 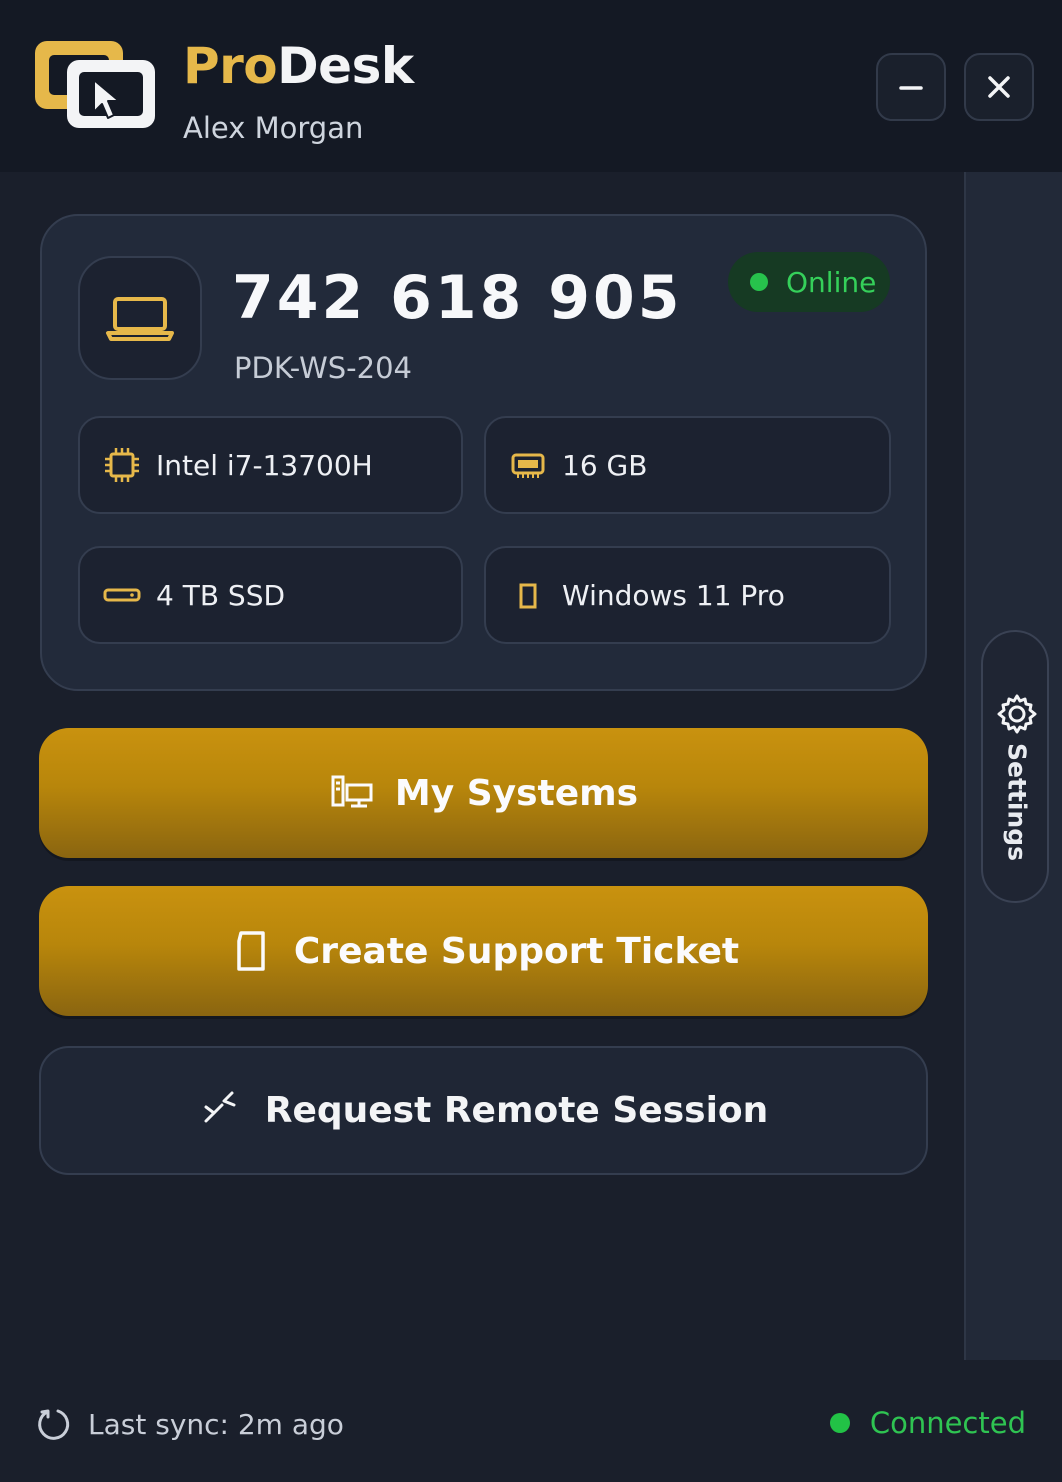 I want to click on spec-storage: 4 TB SSD, so click(x=270, y=595).